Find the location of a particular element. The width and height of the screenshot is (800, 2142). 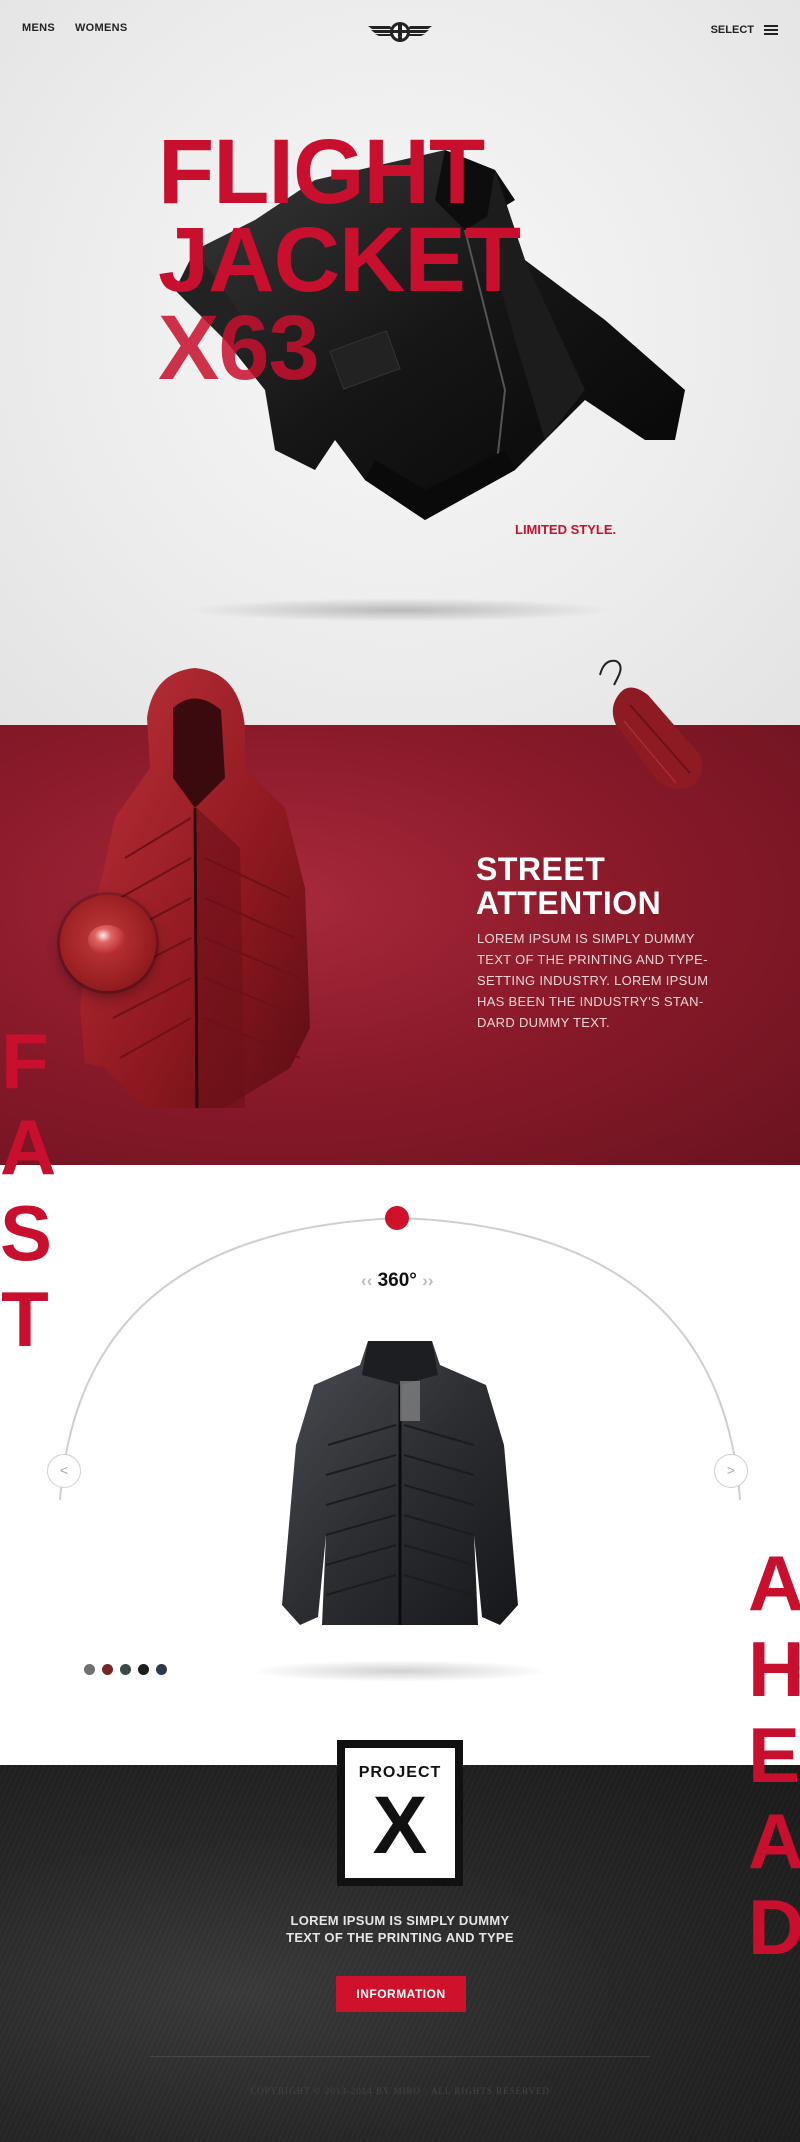

vertical-word-fast: F A S T is located at coordinates (28, 1190).